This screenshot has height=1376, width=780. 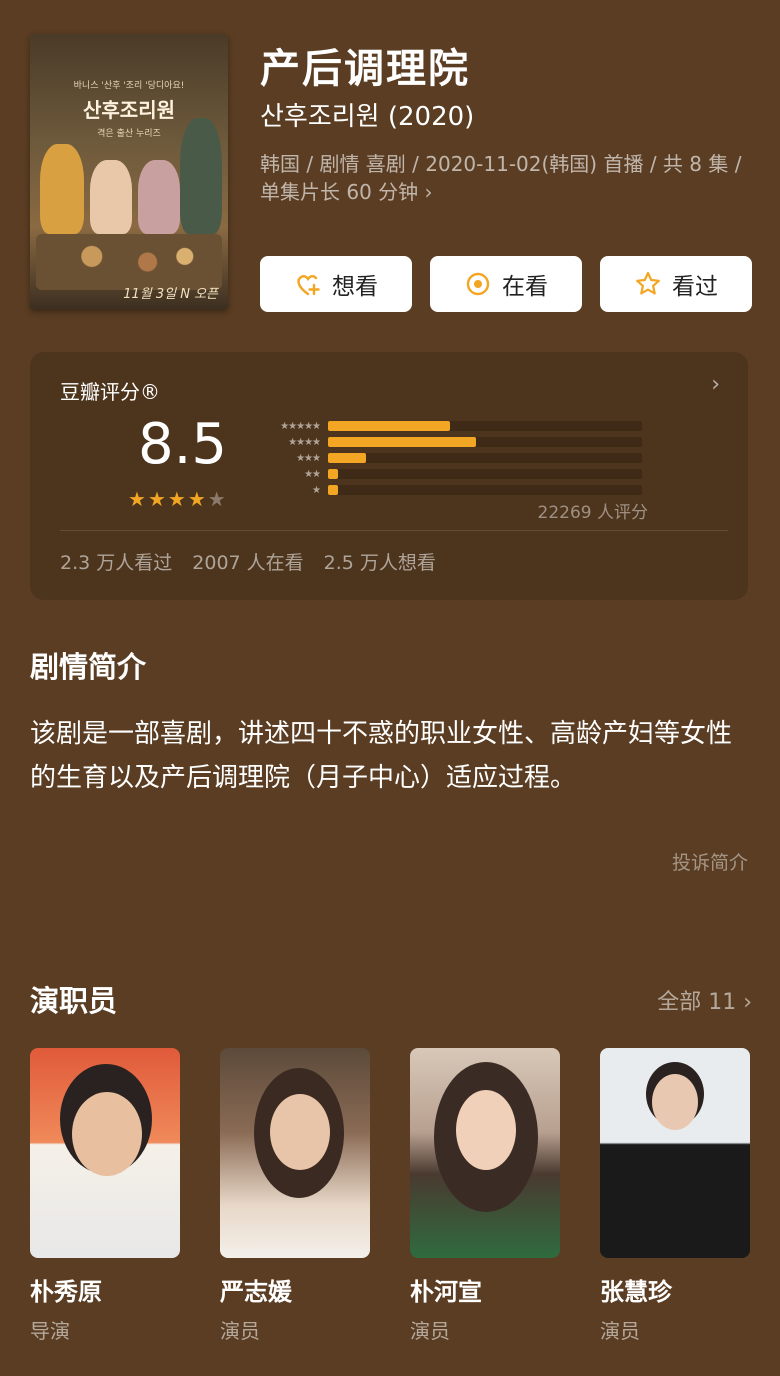 I want to click on rating-bar-row: ★★, so click(x=449, y=474).